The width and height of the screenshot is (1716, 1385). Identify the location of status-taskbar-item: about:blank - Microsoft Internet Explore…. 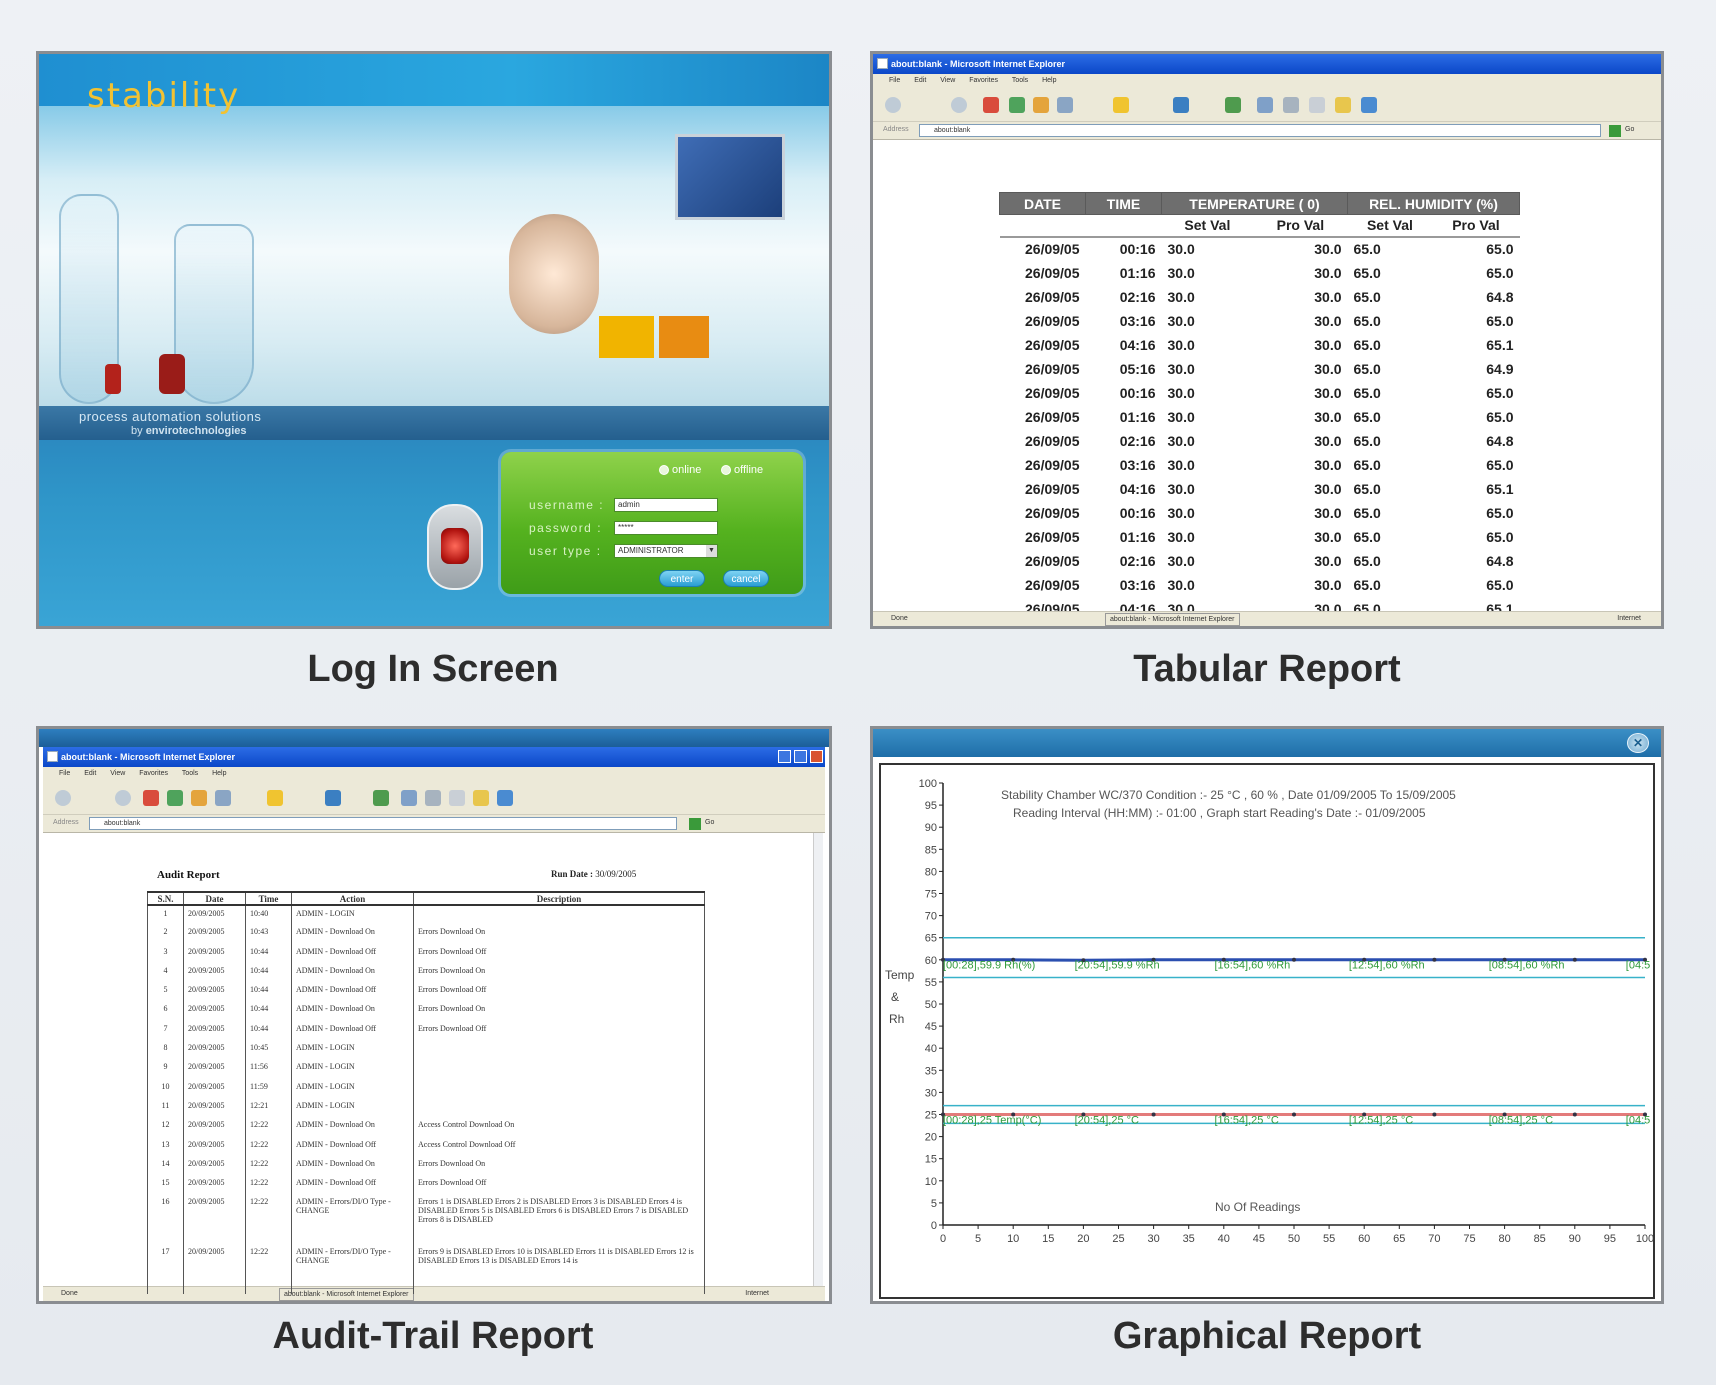
(1172, 619).